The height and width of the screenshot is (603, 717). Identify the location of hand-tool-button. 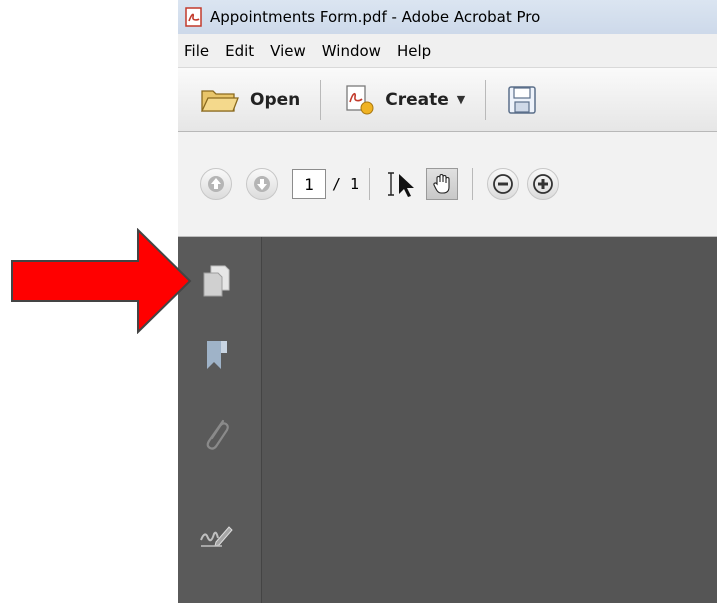
(442, 184).